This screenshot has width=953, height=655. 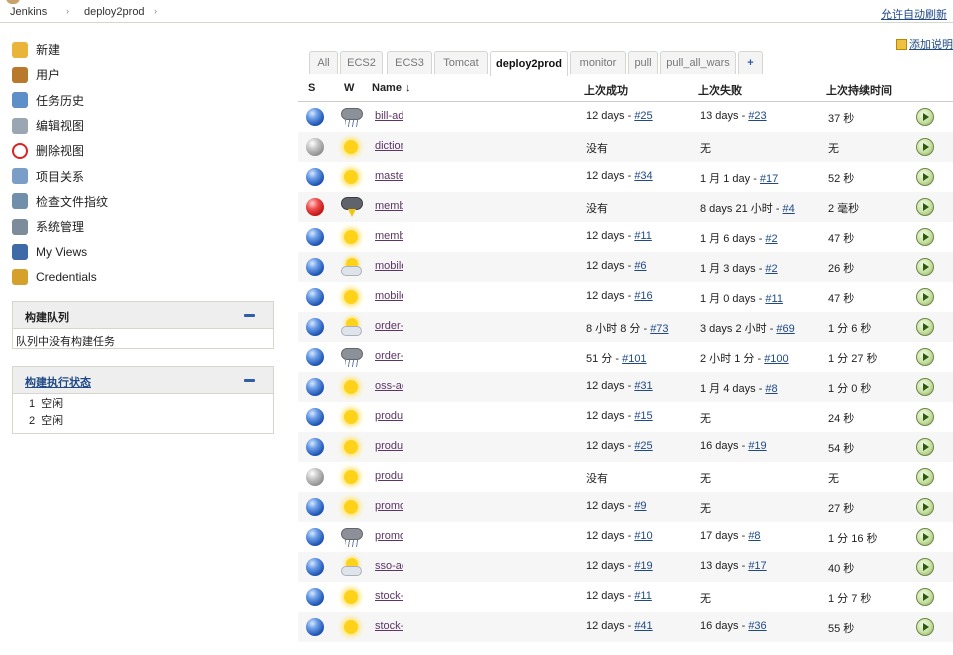 I want to click on breadcrumb-deploy2prod: deploy2prod, so click(x=114, y=12).